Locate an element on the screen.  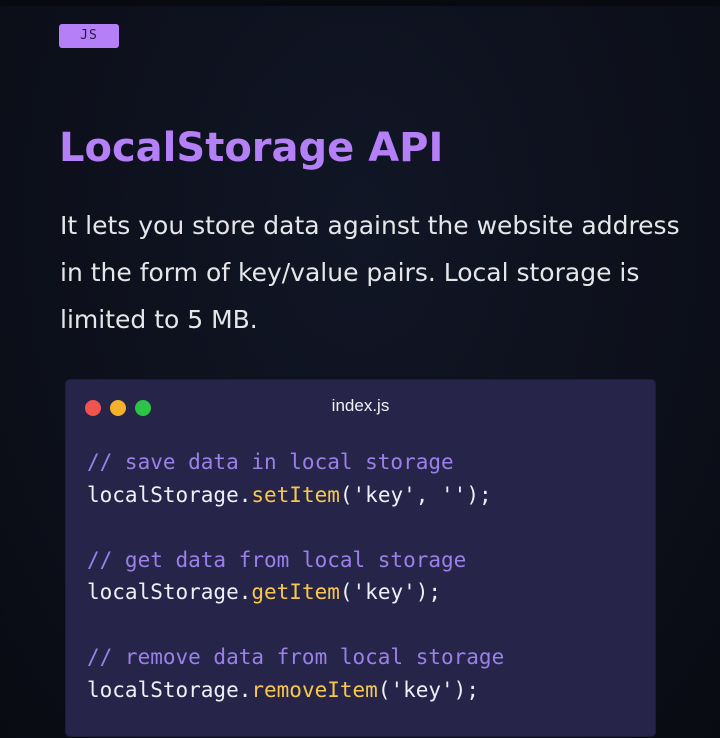
code-statement: localStorage.removeItem('key'); is located at coordinates (295, 690).